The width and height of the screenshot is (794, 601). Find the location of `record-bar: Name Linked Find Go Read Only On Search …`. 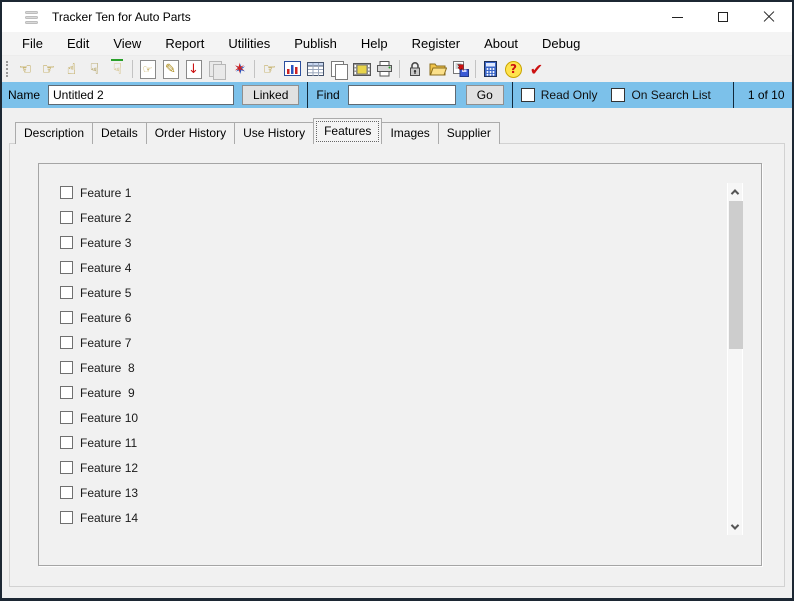

record-bar: Name Linked Find Go Read Only On Search … is located at coordinates (397, 95).